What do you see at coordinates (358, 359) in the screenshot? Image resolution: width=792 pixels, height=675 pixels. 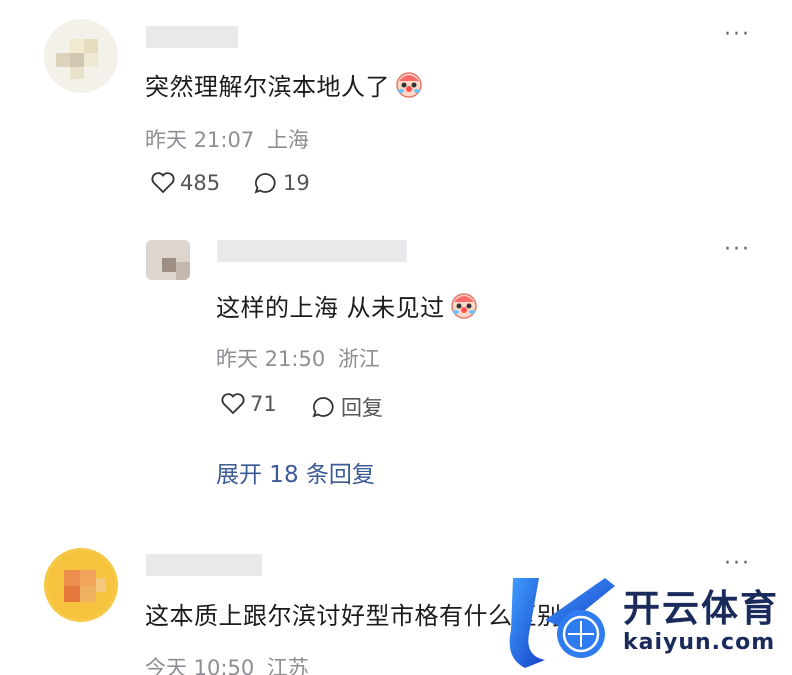 I see `comment-location: 浙江` at bounding box center [358, 359].